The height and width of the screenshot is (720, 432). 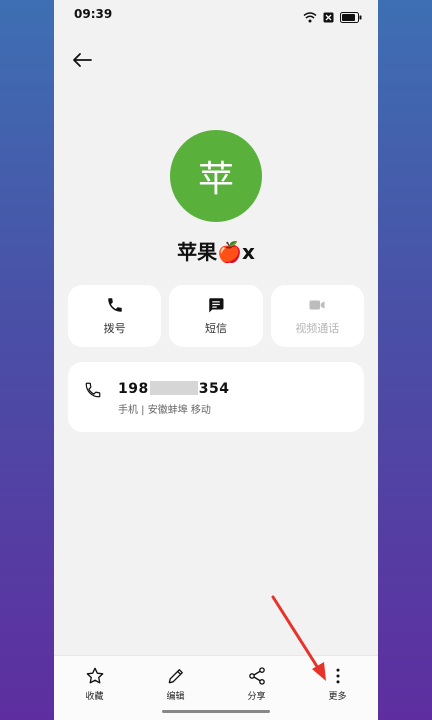 I want to click on video-icon, so click(x=317, y=305).